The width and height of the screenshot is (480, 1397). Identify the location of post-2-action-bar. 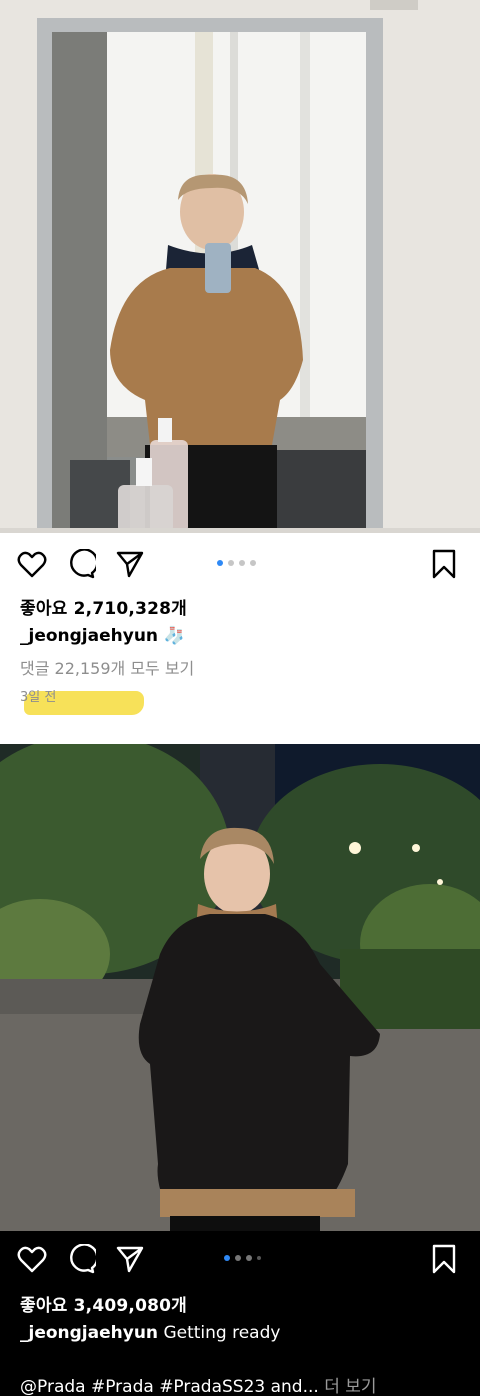
(240, 1259).